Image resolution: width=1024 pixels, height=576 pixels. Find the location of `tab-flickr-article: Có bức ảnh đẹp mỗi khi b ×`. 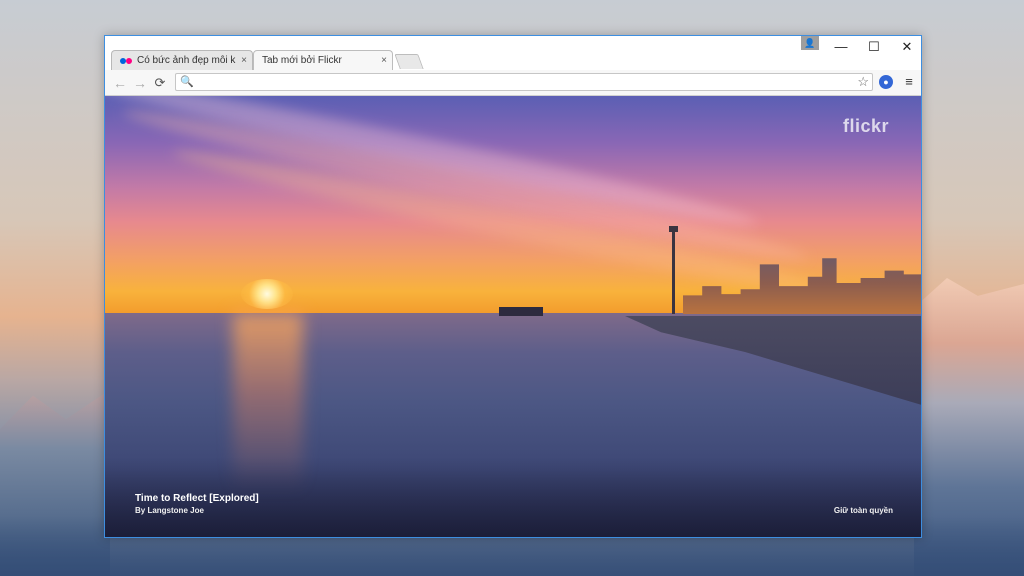

tab-flickr-article: Có bức ảnh đẹp mỗi khi b × is located at coordinates (182, 60).